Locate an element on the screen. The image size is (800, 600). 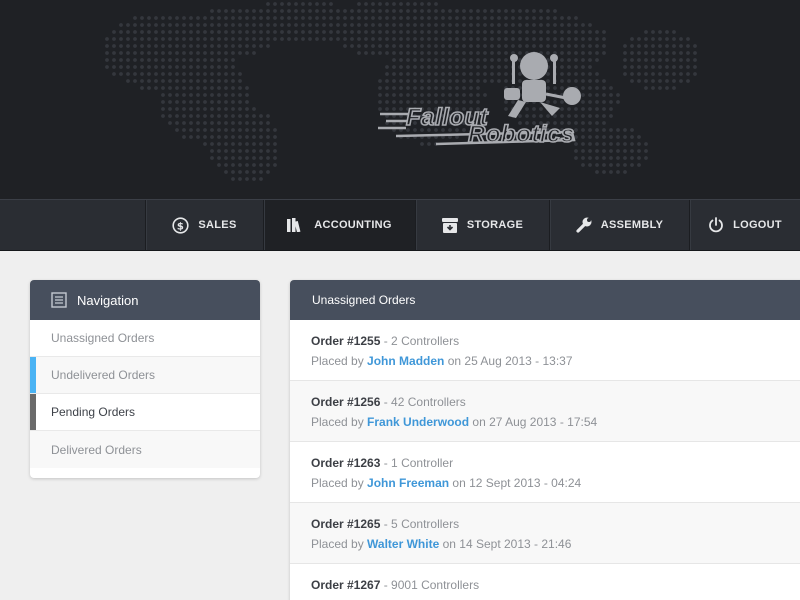
order-date: on 25 Aug 2013 - 13:37 is located at coordinates (508, 361).